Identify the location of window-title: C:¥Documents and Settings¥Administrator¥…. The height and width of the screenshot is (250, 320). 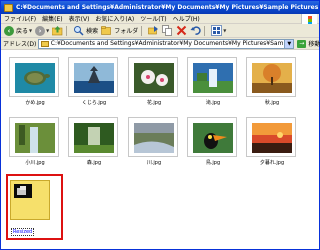
(167, 7).